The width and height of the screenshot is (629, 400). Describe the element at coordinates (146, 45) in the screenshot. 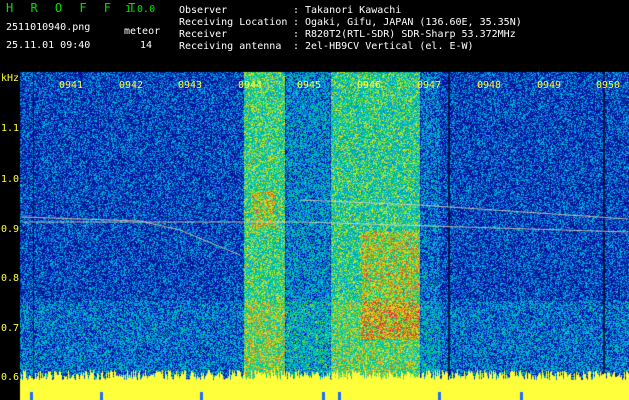

I see `meteor-count: 14` at that location.